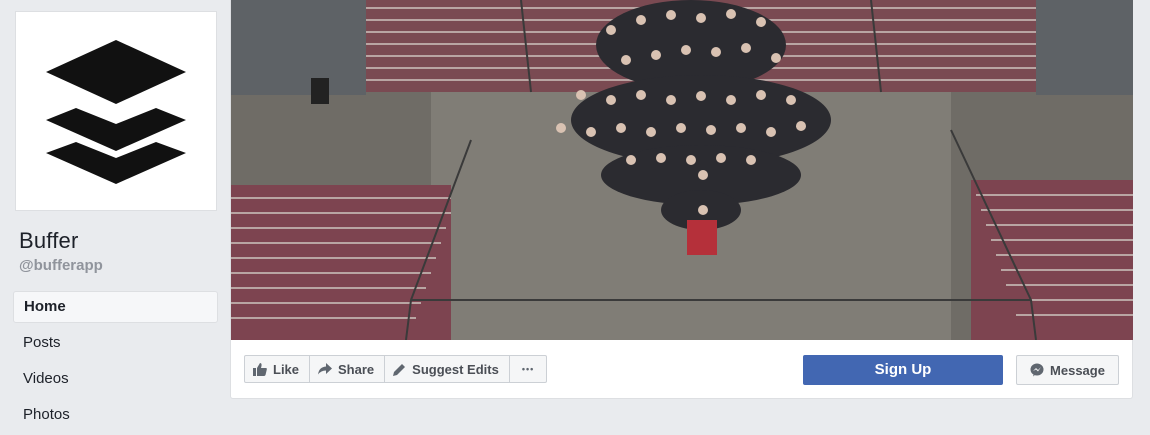  What do you see at coordinates (1037, 370) in the screenshot?
I see `messenger-icon` at bounding box center [1037, 370].